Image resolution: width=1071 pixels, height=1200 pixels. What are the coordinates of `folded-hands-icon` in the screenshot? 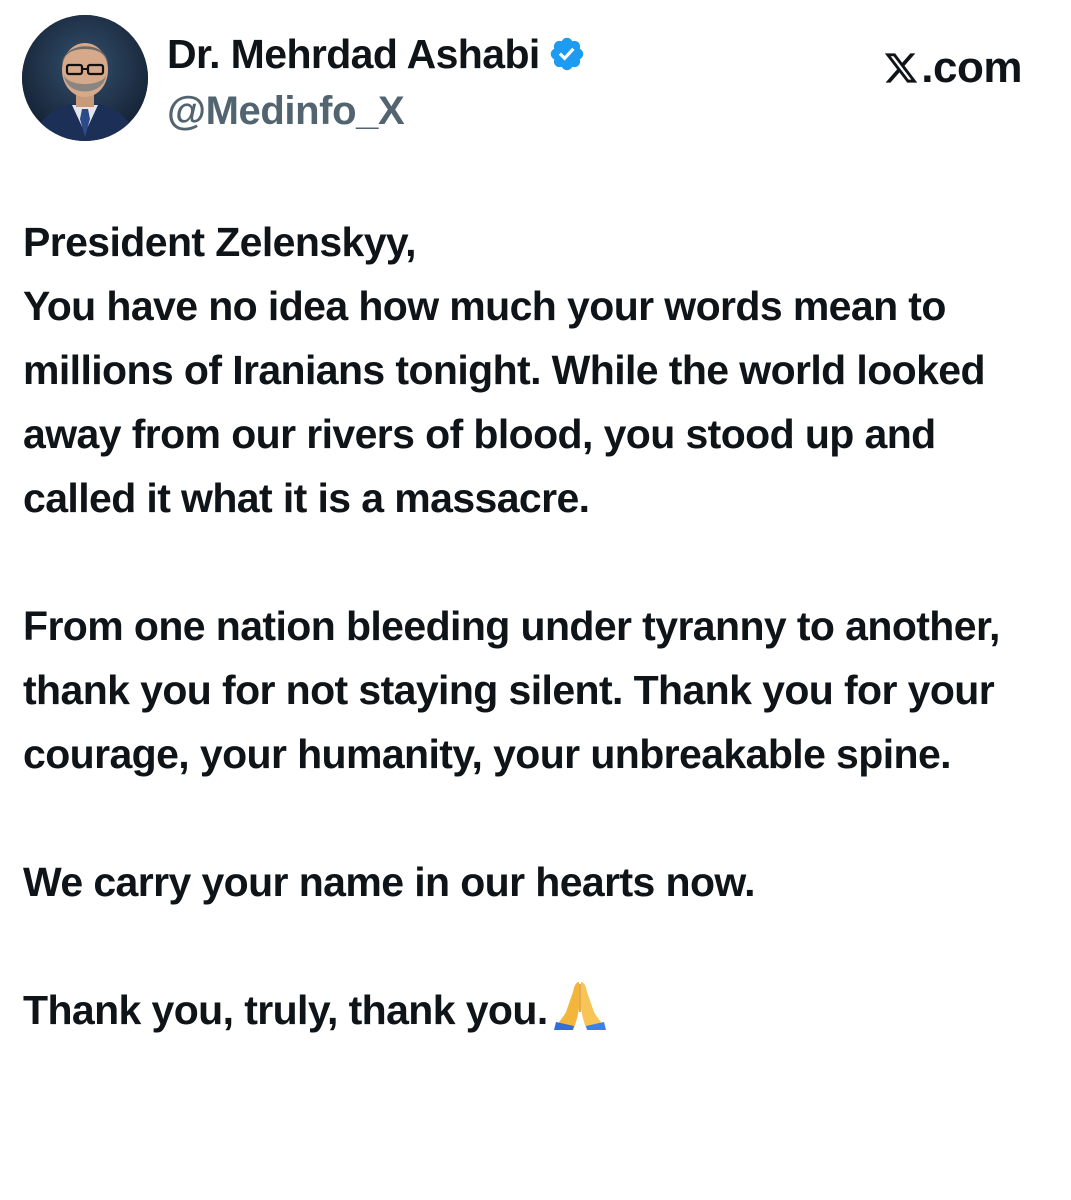 It's located at (579, 1006).